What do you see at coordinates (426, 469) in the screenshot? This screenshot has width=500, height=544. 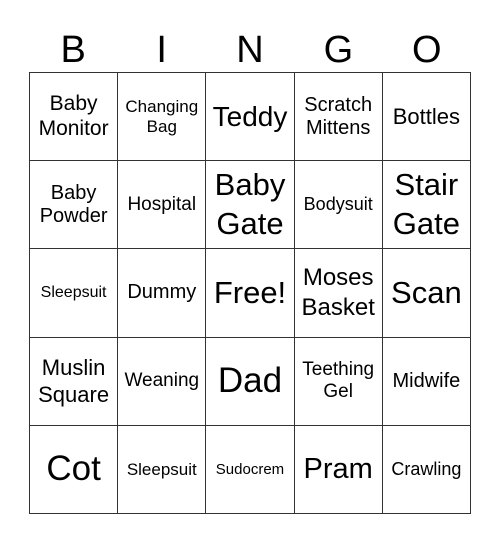 I see `bingo-cell: Crawling` at bounding box center [426, 469].